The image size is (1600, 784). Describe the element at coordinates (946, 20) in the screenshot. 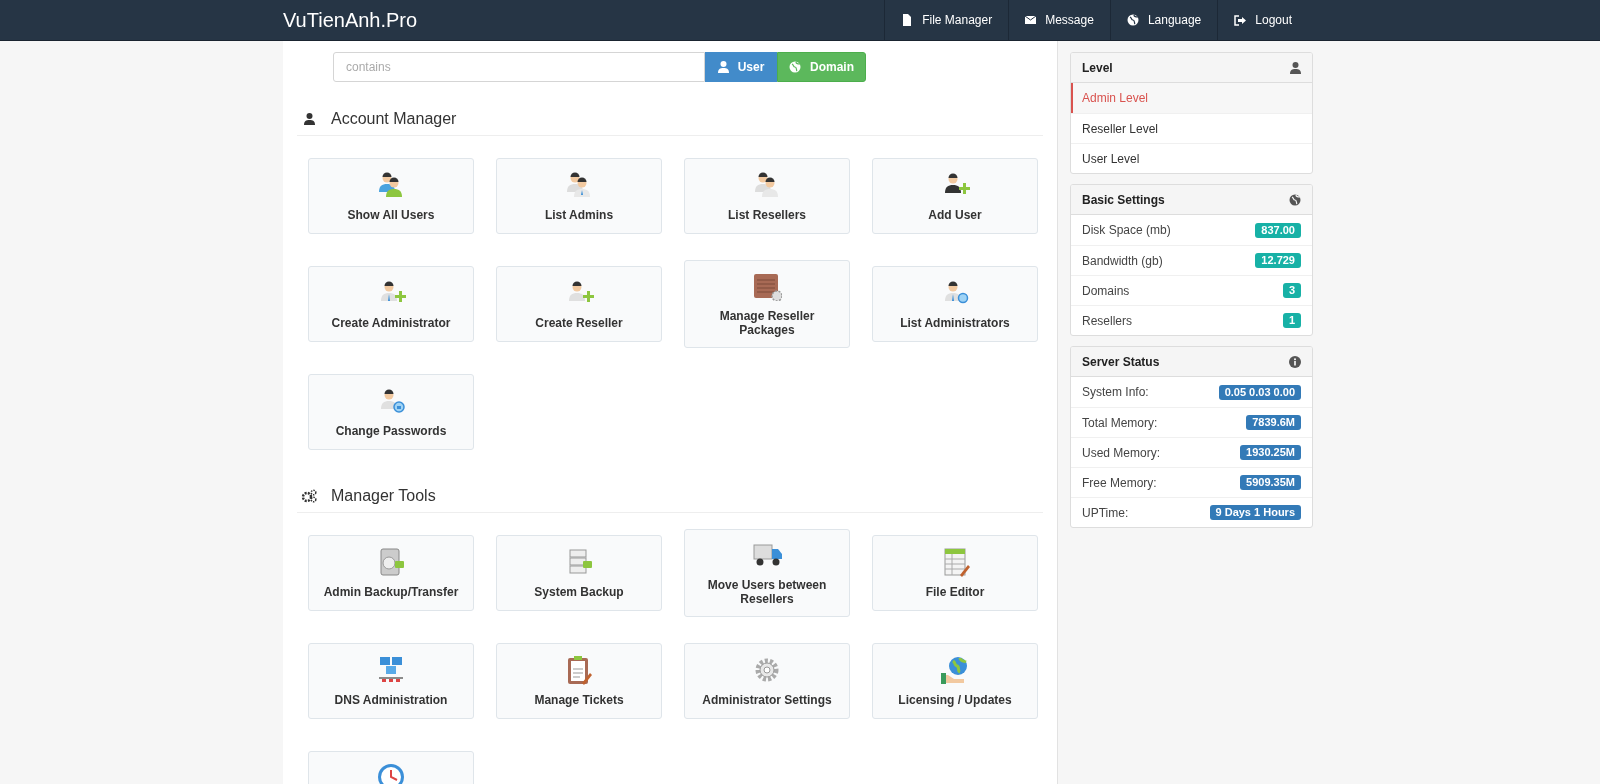

I see `file-manager-link: File Manager` at that location.